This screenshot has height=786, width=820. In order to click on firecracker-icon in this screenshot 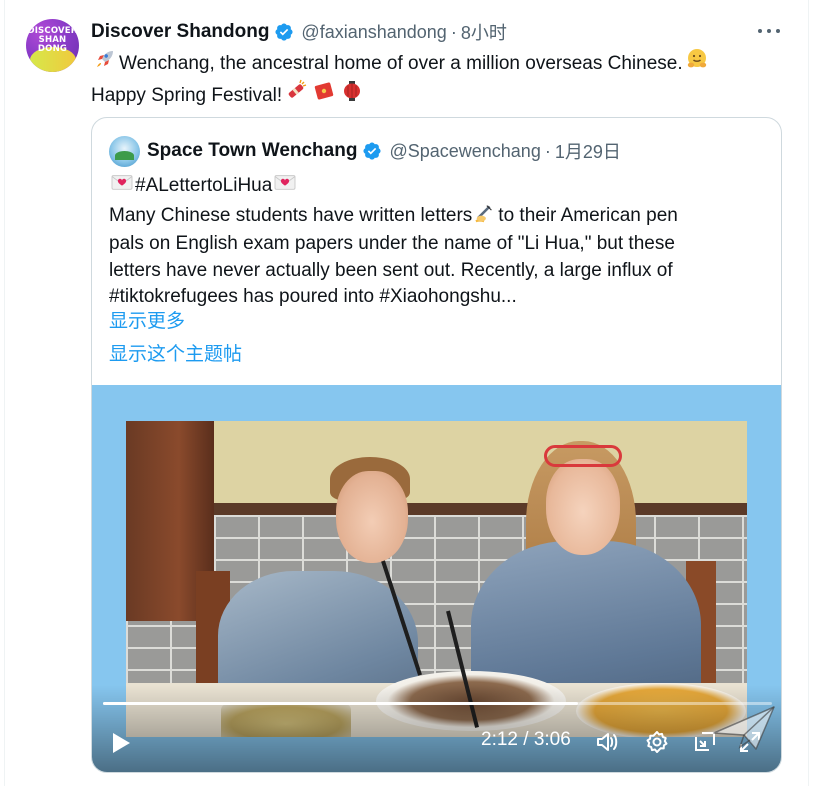, I will do `click(296, 95)`.